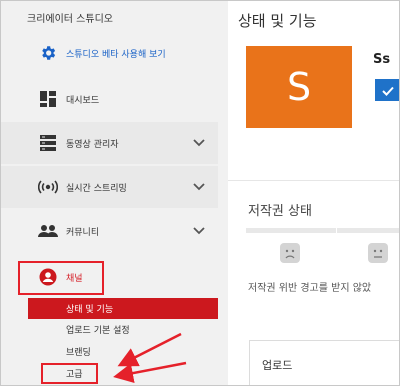 The height and width of the screenshot is (386, 400). Describe the element at coordinates (323, 230) in the screenshot. I see `copyright-status-bar` at that location.